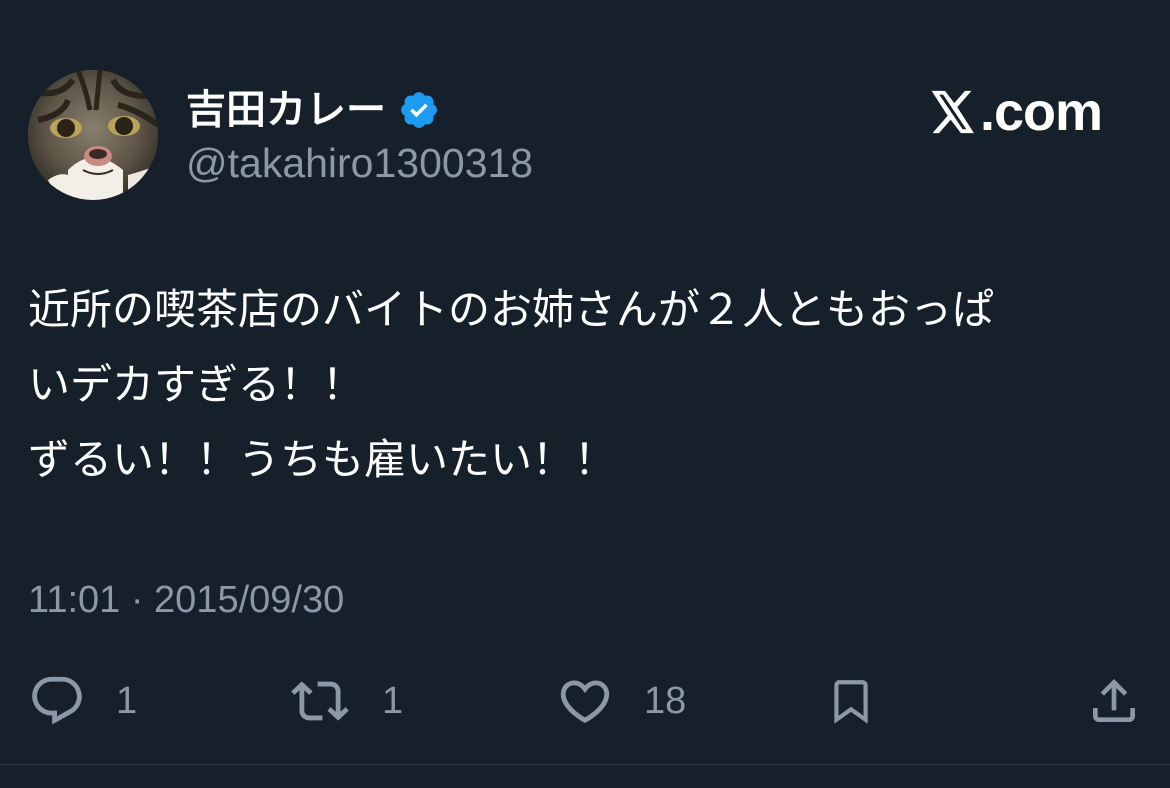  Describe the element at coordinates (57, 700) in the screenshot. I see `reply-icon` at that location.